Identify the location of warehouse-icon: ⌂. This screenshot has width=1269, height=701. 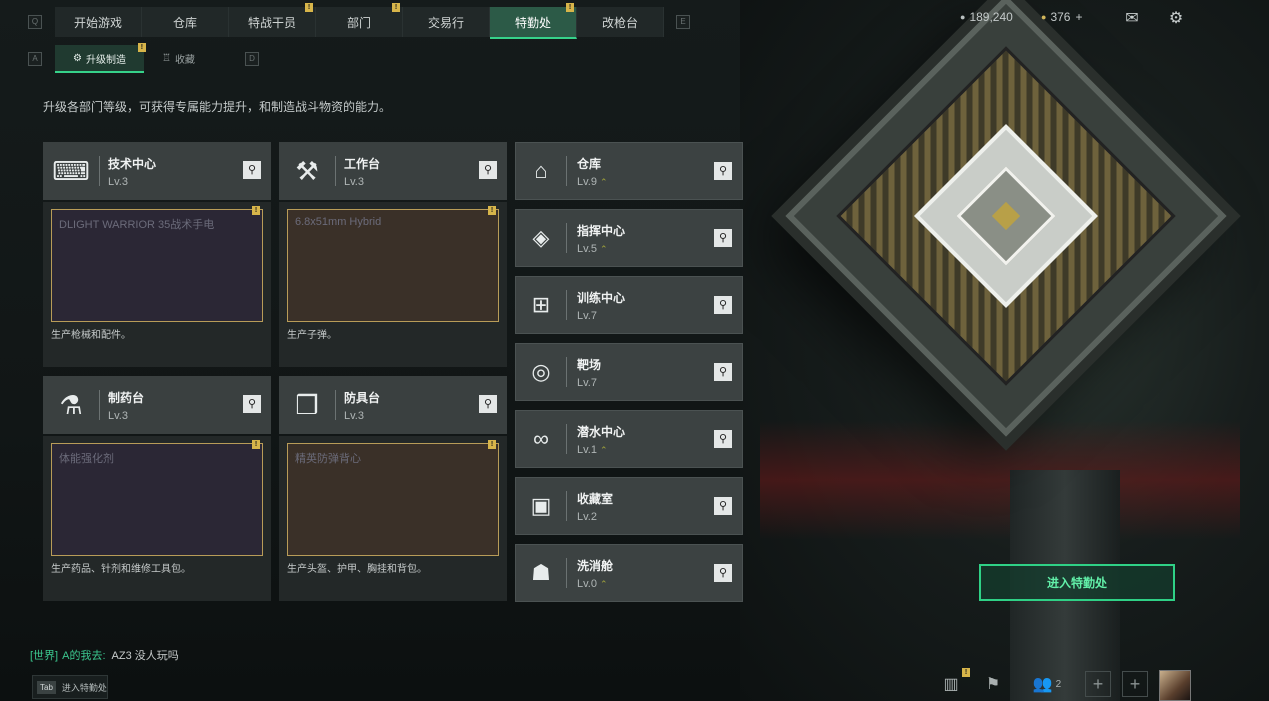
(541, 170).